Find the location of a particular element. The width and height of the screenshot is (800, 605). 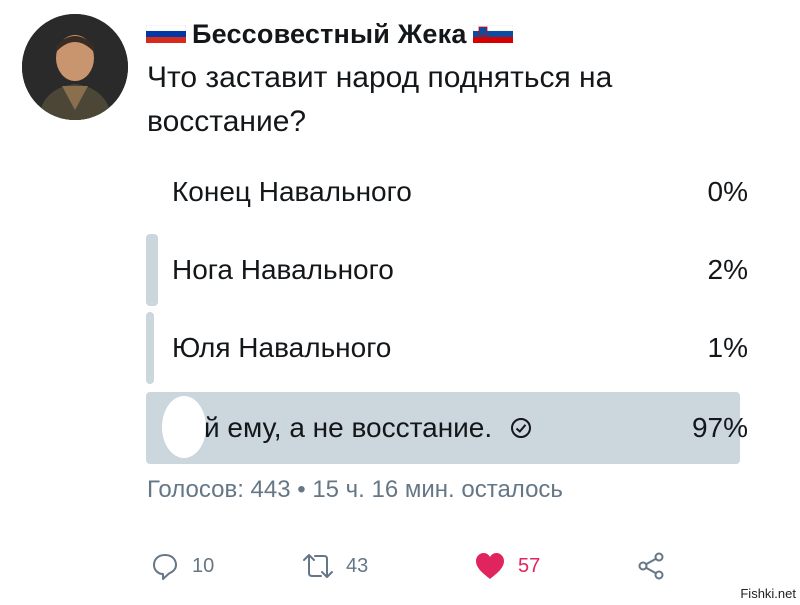

poll-option-label: Юля Навального is located at coordinates (282, 347).